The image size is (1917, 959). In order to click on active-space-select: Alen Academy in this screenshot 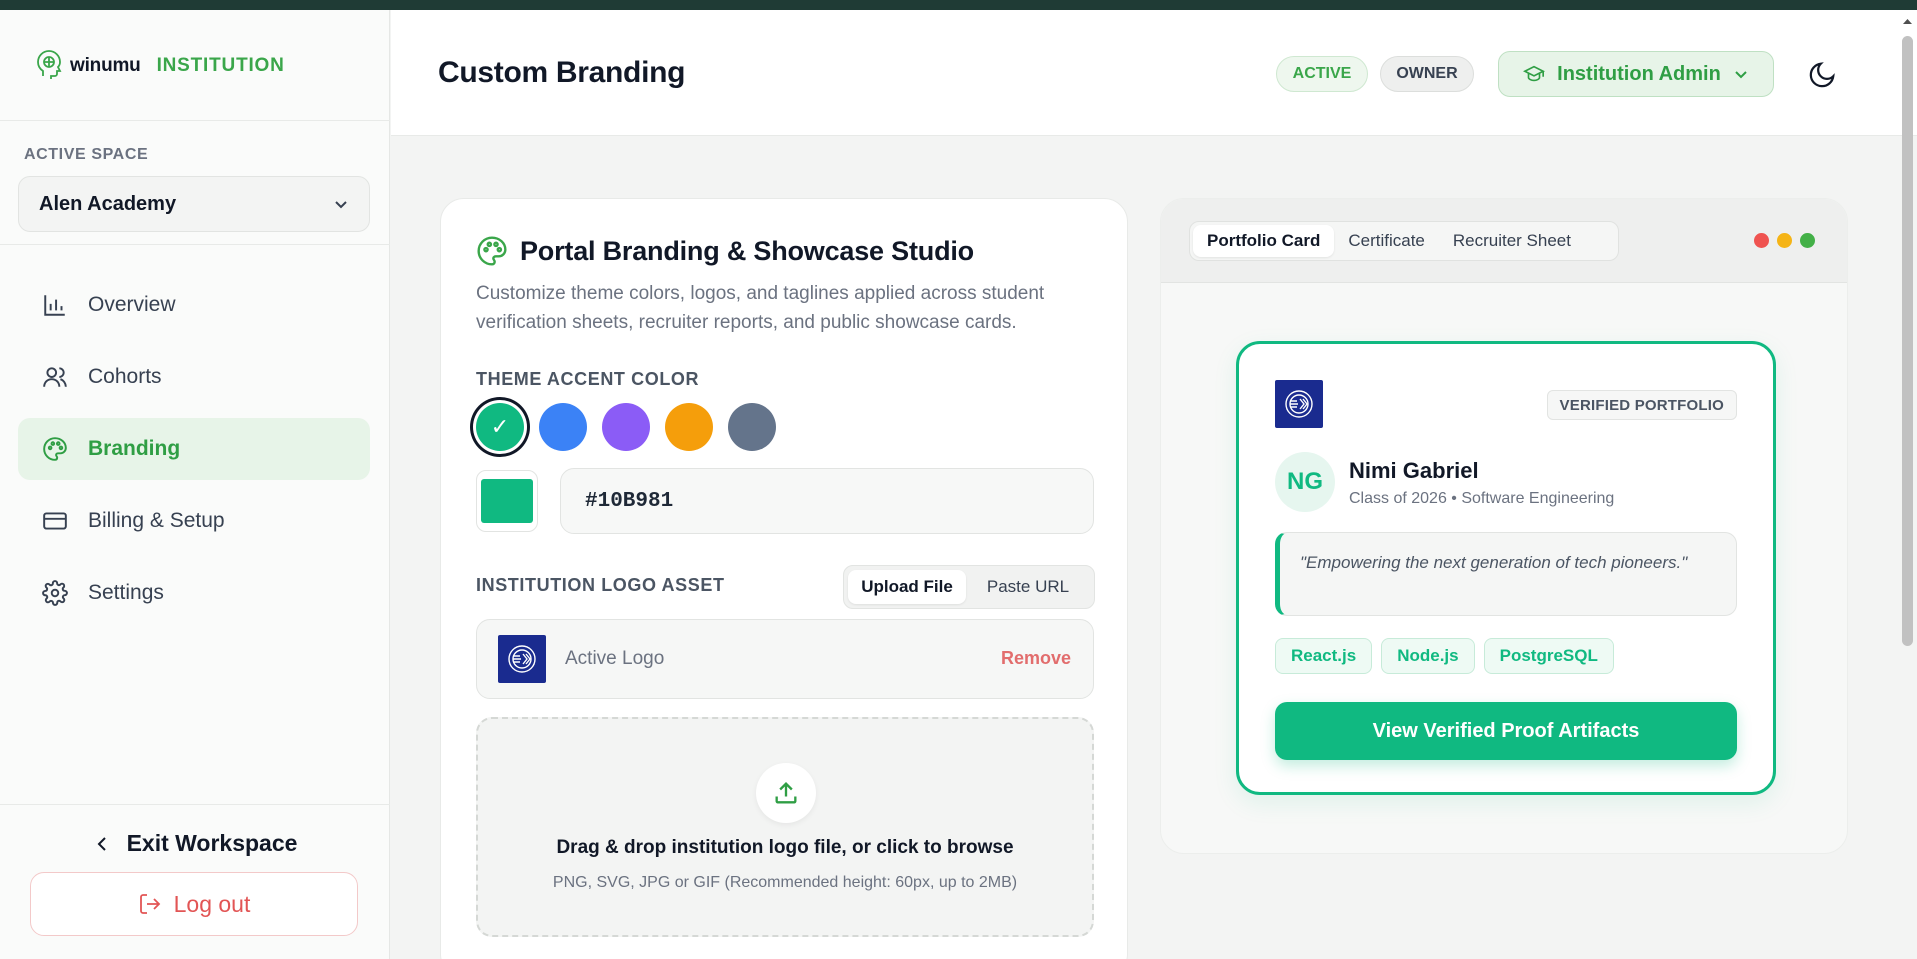, I will do `click(194, 204)`.